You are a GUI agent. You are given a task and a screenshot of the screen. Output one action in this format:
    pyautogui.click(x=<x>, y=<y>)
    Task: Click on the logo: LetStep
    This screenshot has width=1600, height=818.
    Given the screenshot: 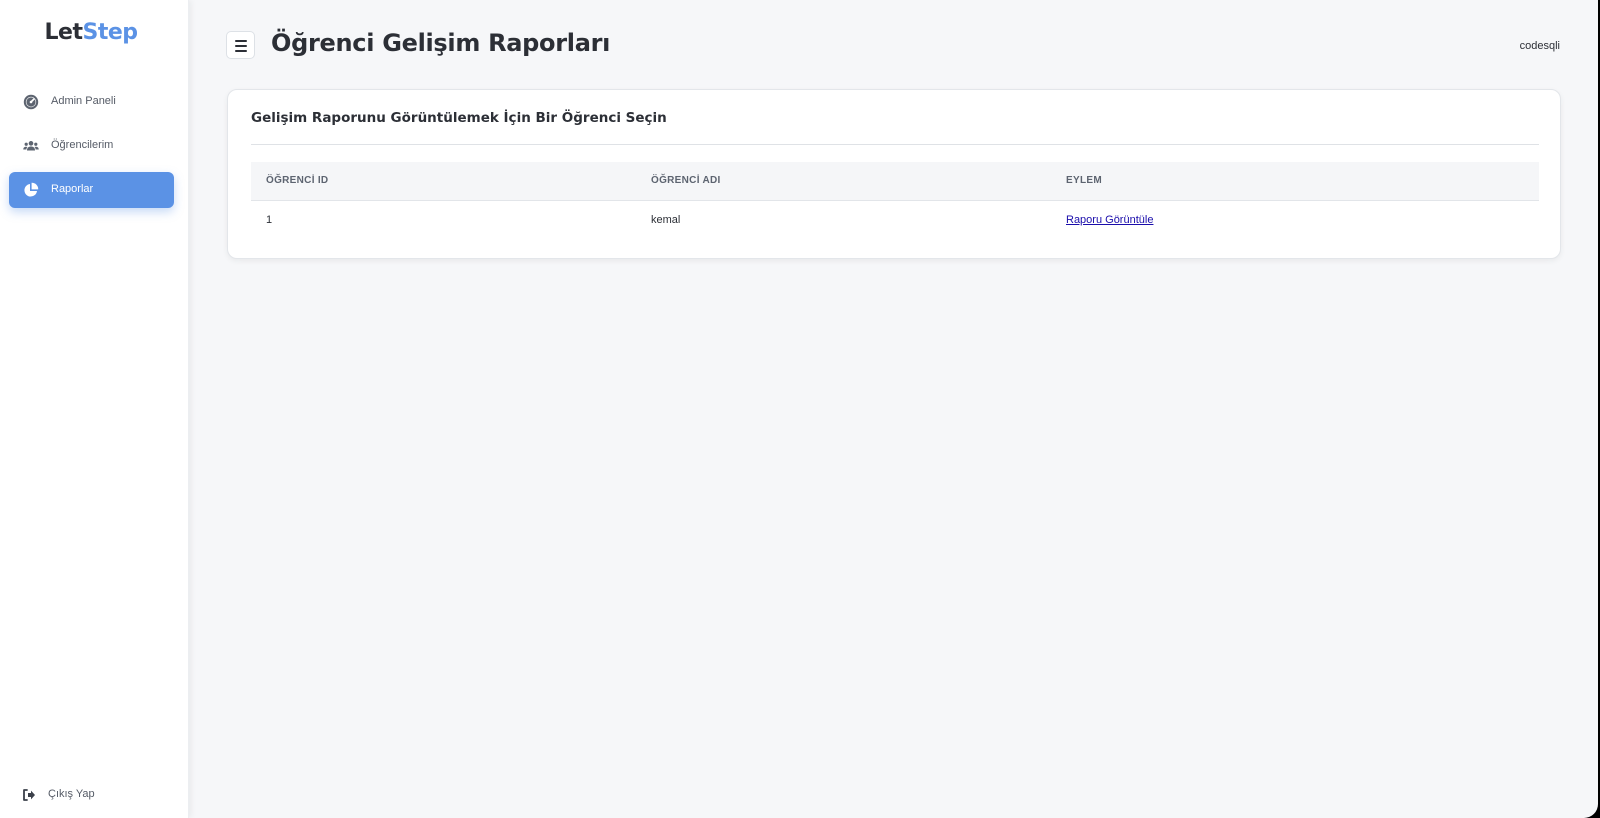 What is the action you would take?
    pyautogui.click(x=91, y=32)
    